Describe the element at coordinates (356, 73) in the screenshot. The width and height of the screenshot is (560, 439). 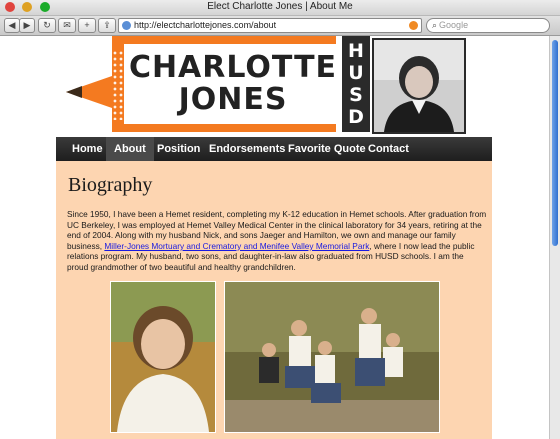
I see `district-letter: U` at that location.